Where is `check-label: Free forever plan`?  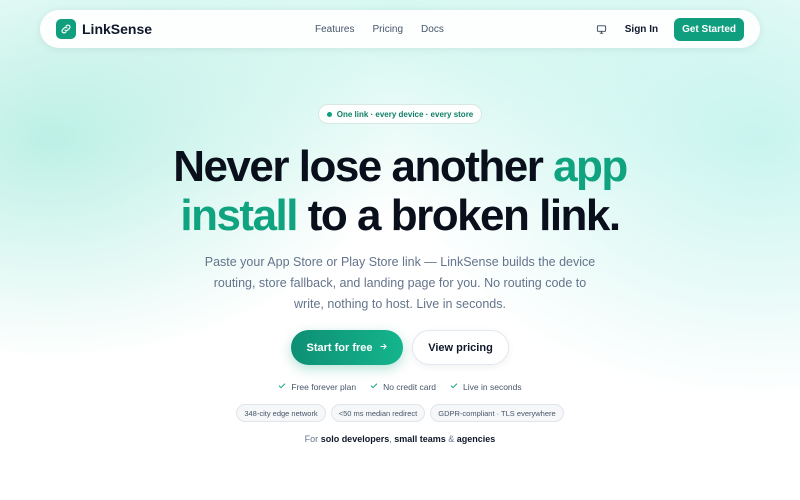 check-label: Free forever plan is located at coordinates (324, 387).